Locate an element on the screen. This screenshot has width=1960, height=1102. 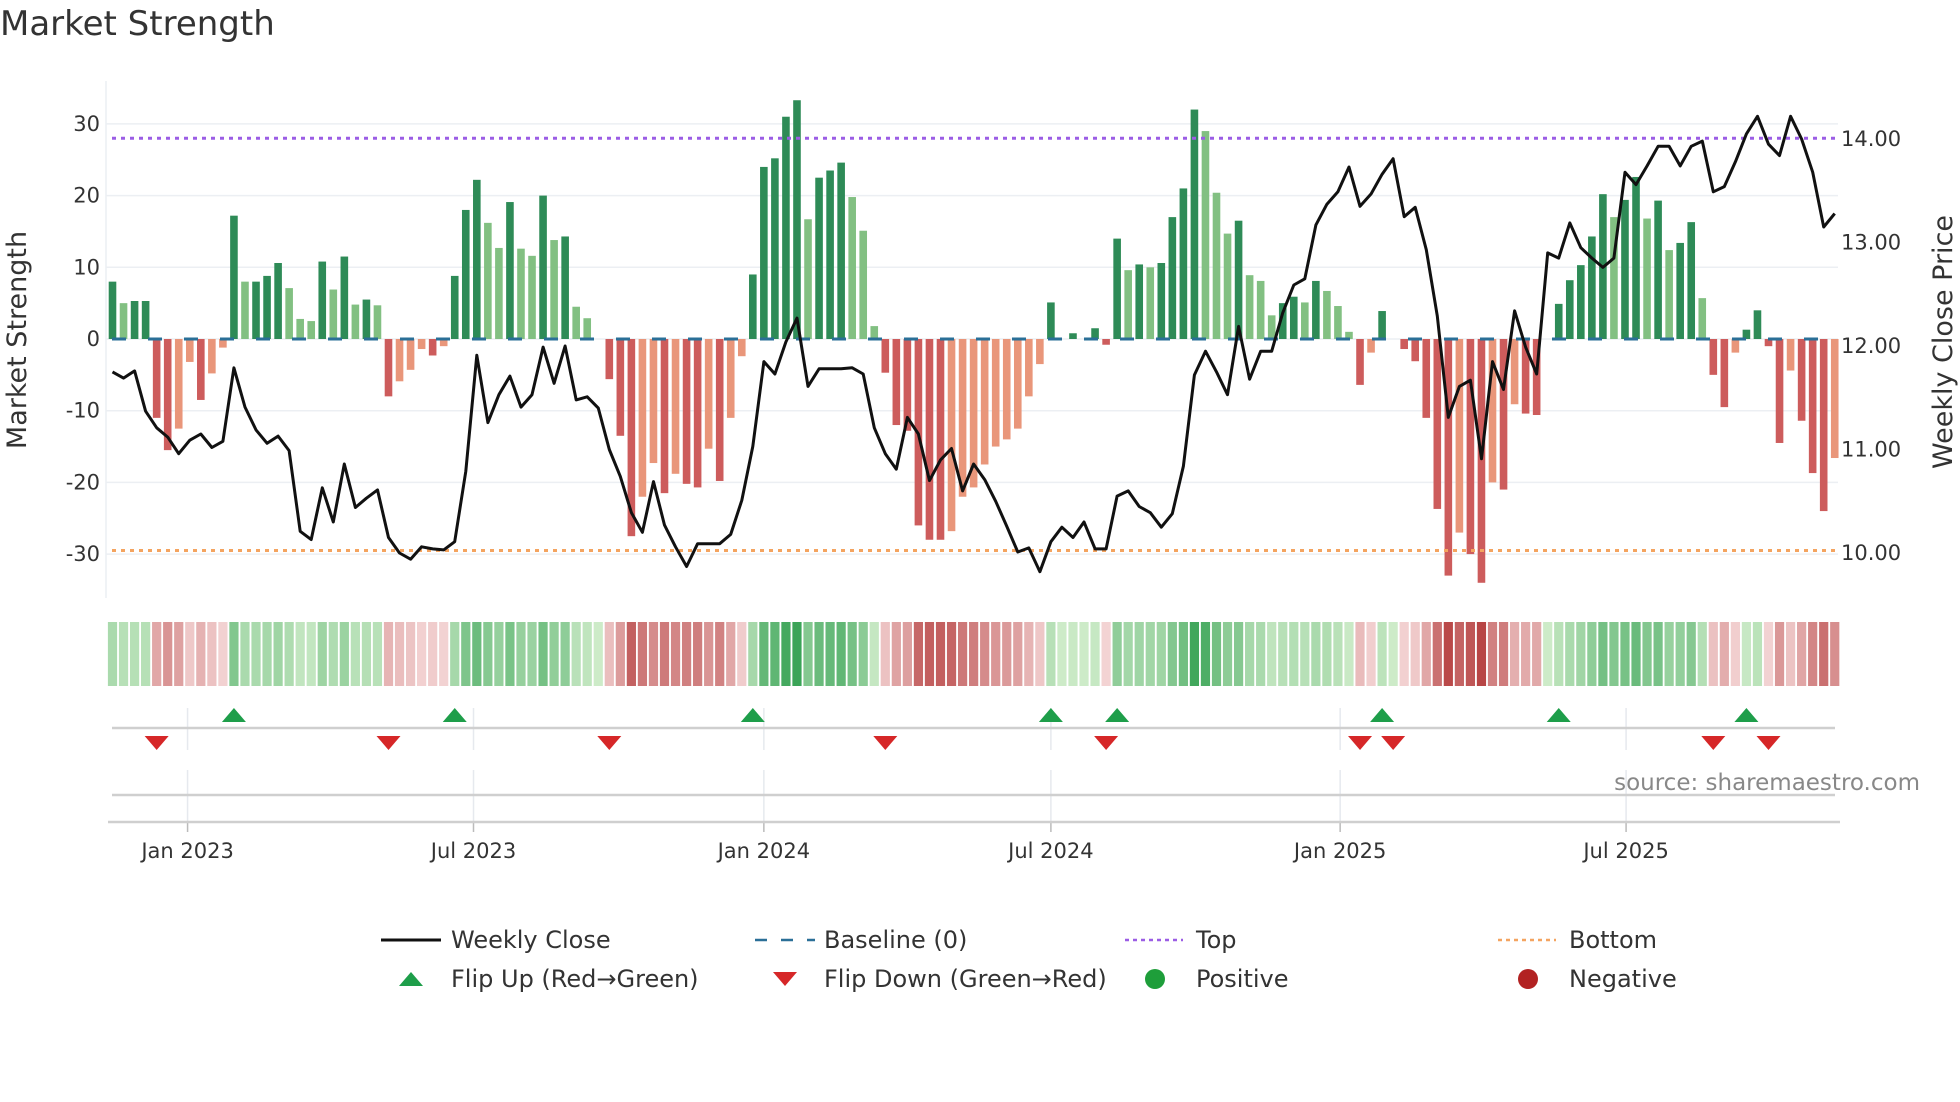
circle-icon is located at coordinates (1155, 979).